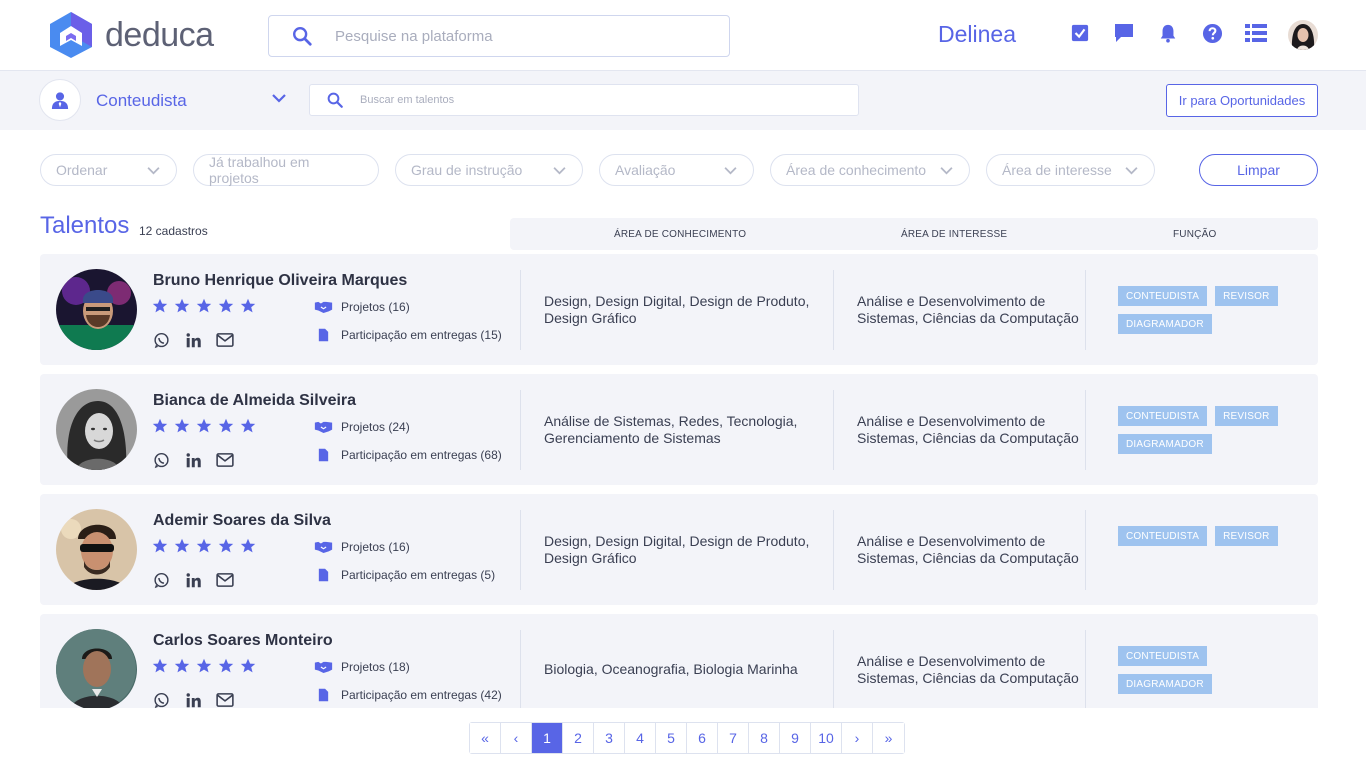 This screenshot has width=1366, height=768. I want to click on projects-label: Projetos (18), so click(375, 667).